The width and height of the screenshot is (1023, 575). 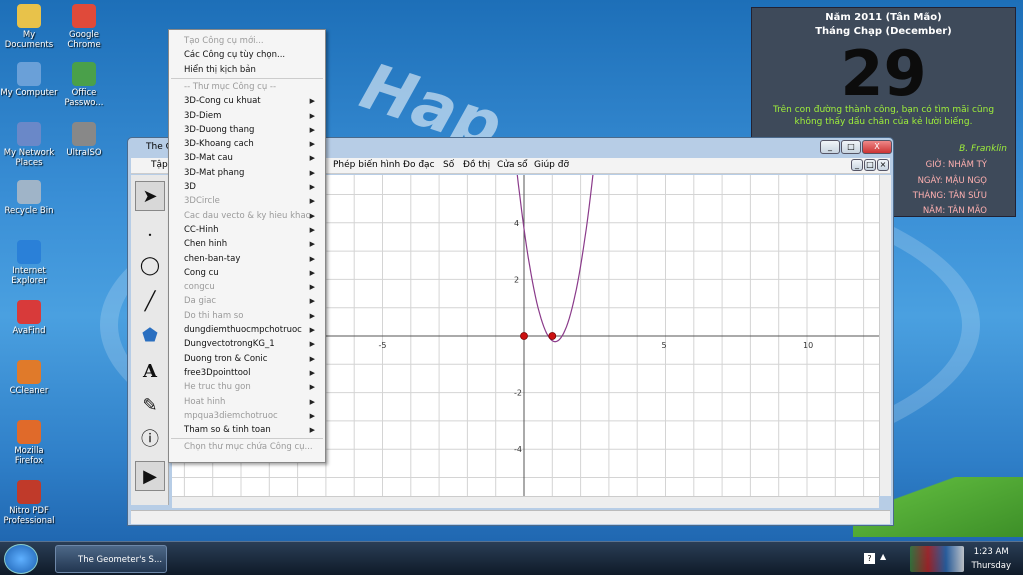 What do you see at coordinates (249, 401) in the screenshot?
I see `menu-item: Hoat hinh ▶` at bounding box center [249, 401].